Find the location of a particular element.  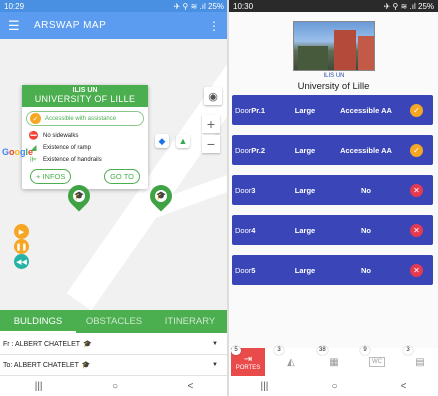

count-badge: 5 is located at coordinates (236, 350).